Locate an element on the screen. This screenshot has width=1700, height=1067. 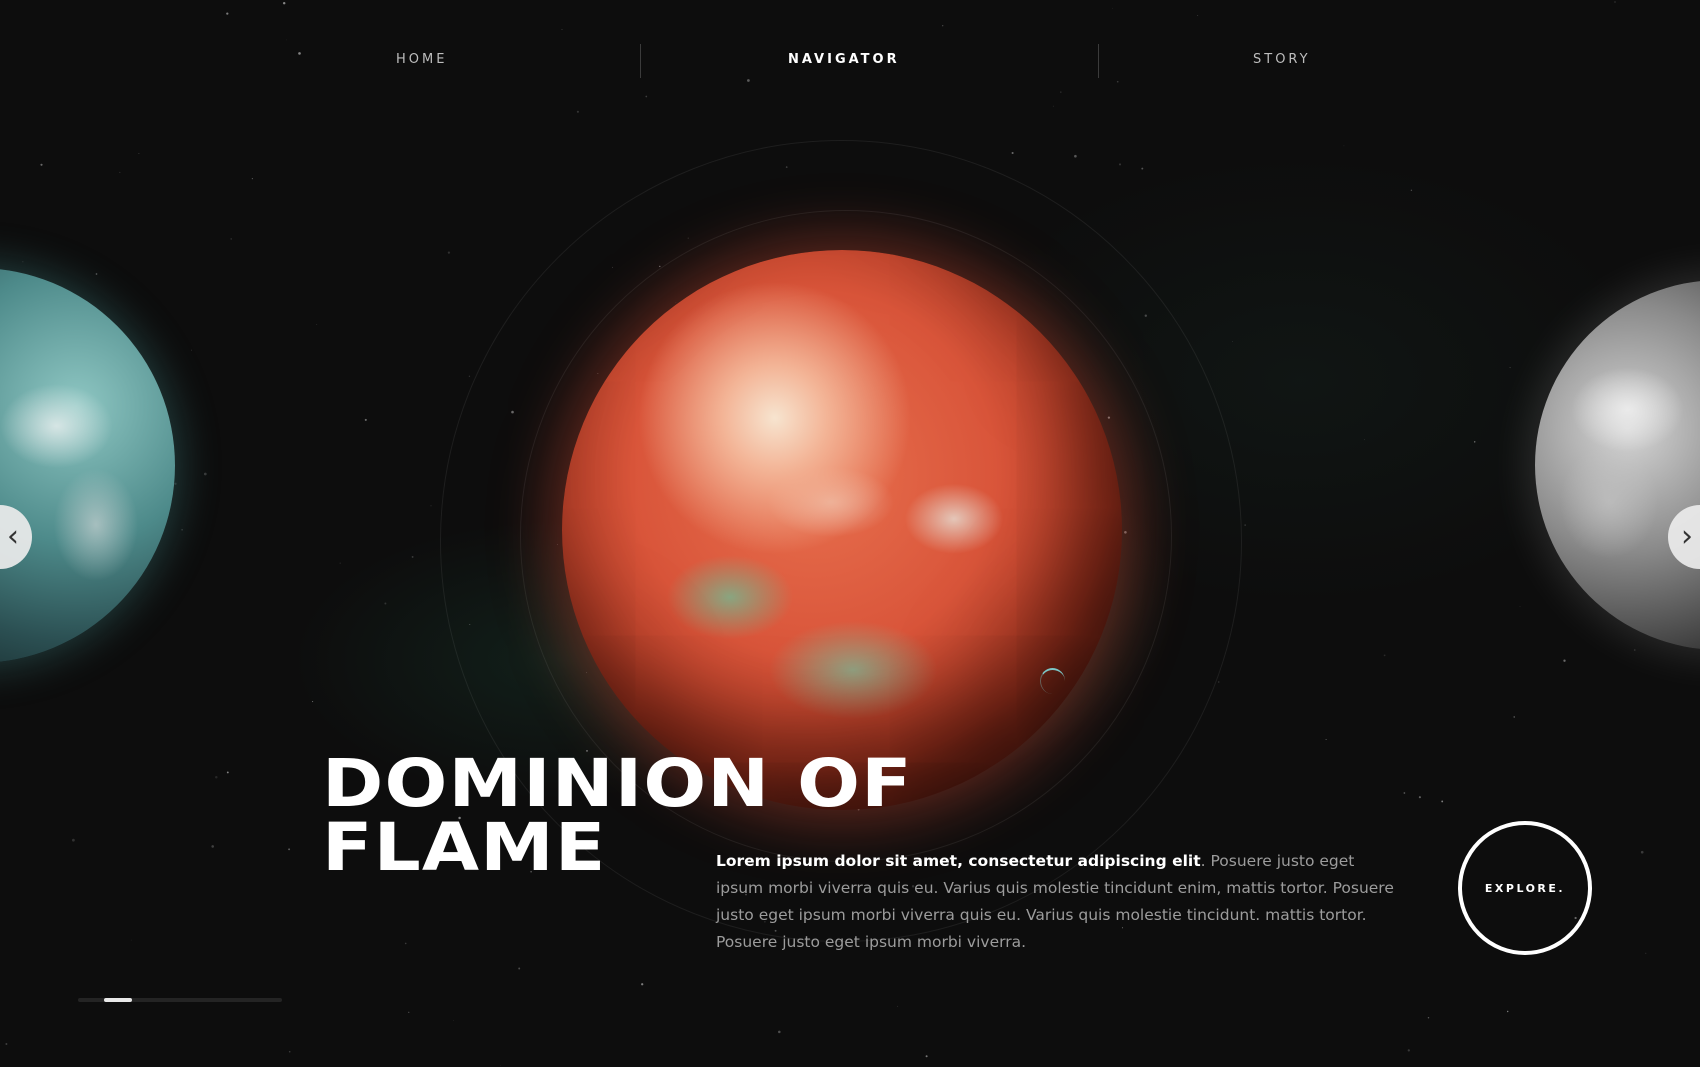
slide-progress-track is located at coordinates (180, 1000).